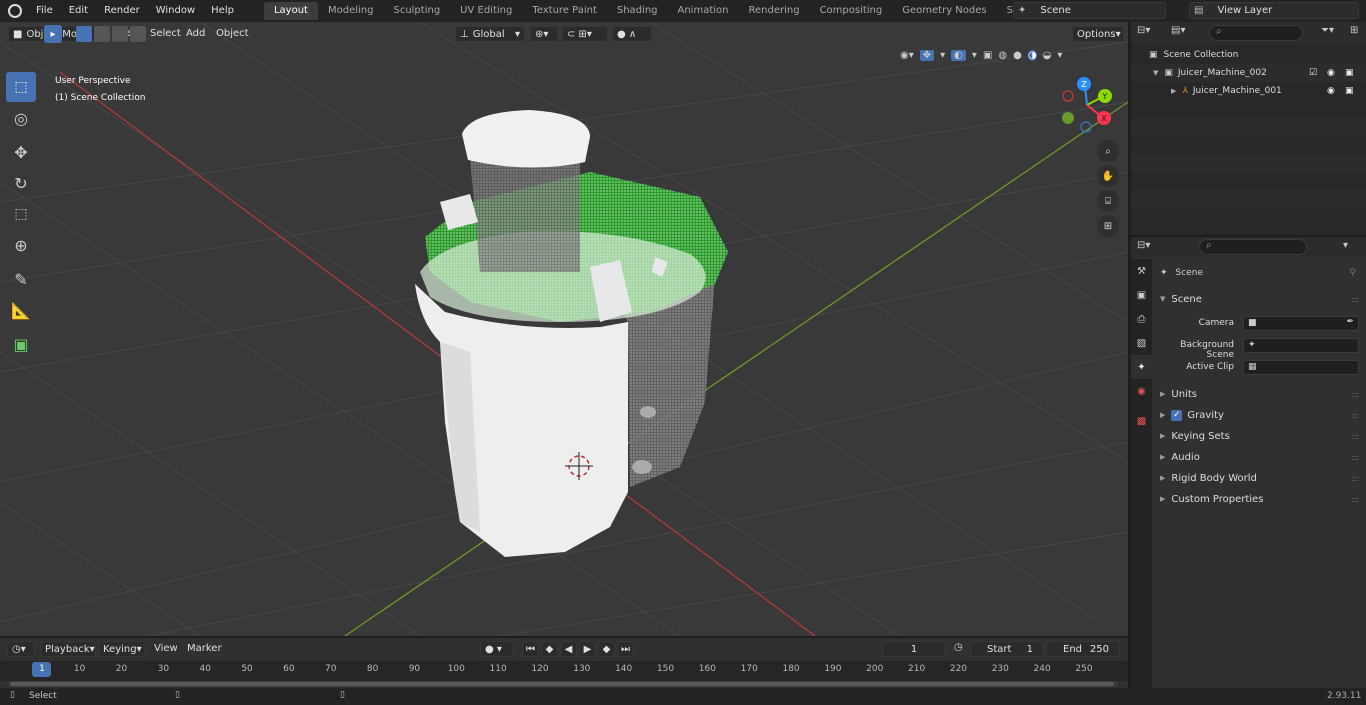 Image resolution: width=1366 pixels, height=705 pixels. Describe the element at coordinates (1155, 73) in the screenshot. I see `expand-icon: ▼` at that location.